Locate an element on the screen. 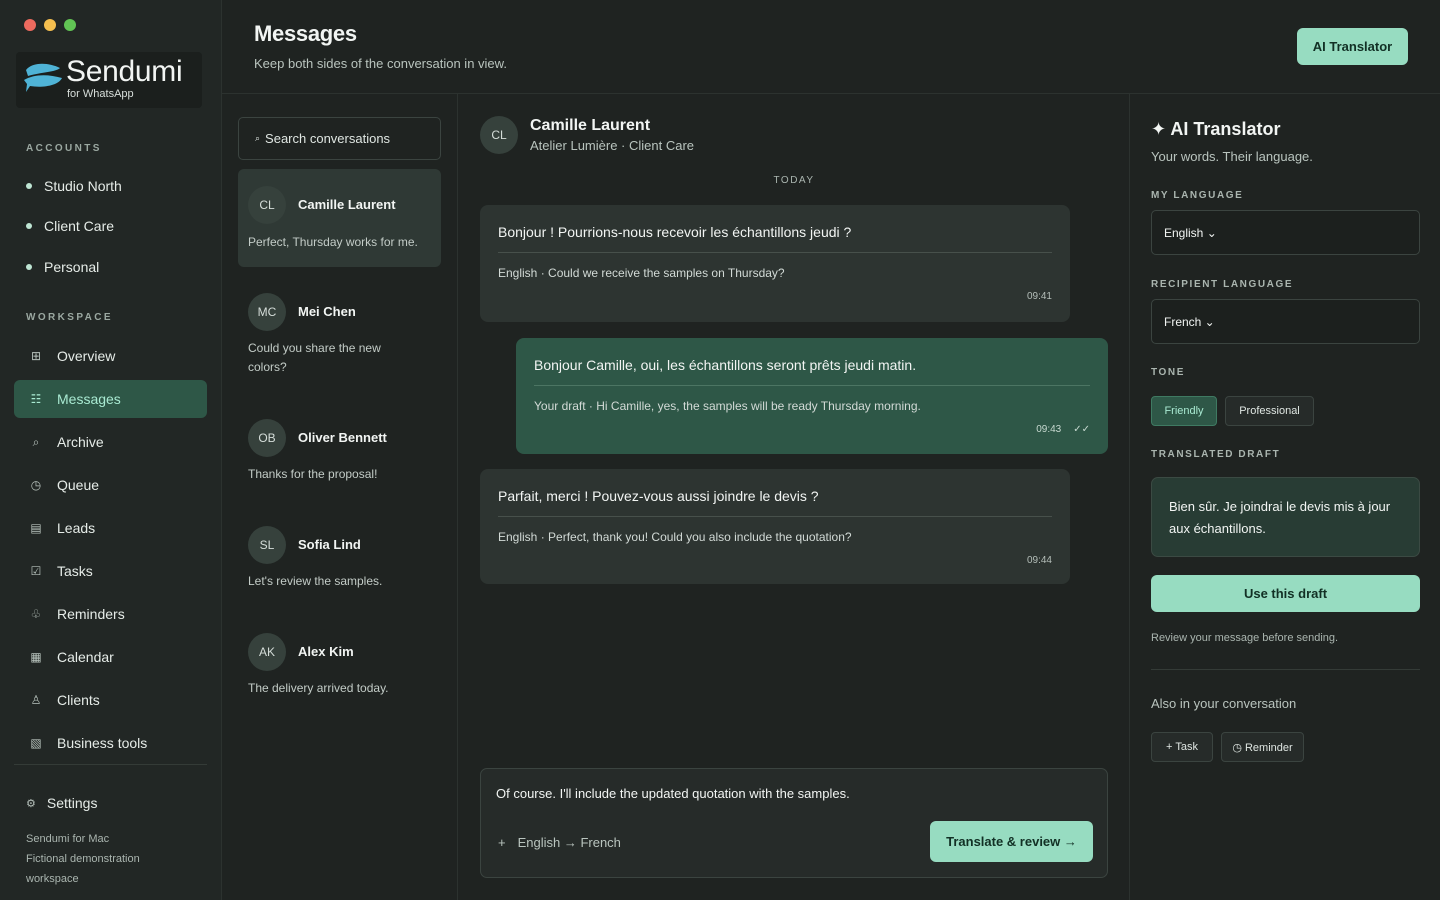  nav-label: Overview is located at coordinates (86, 356).